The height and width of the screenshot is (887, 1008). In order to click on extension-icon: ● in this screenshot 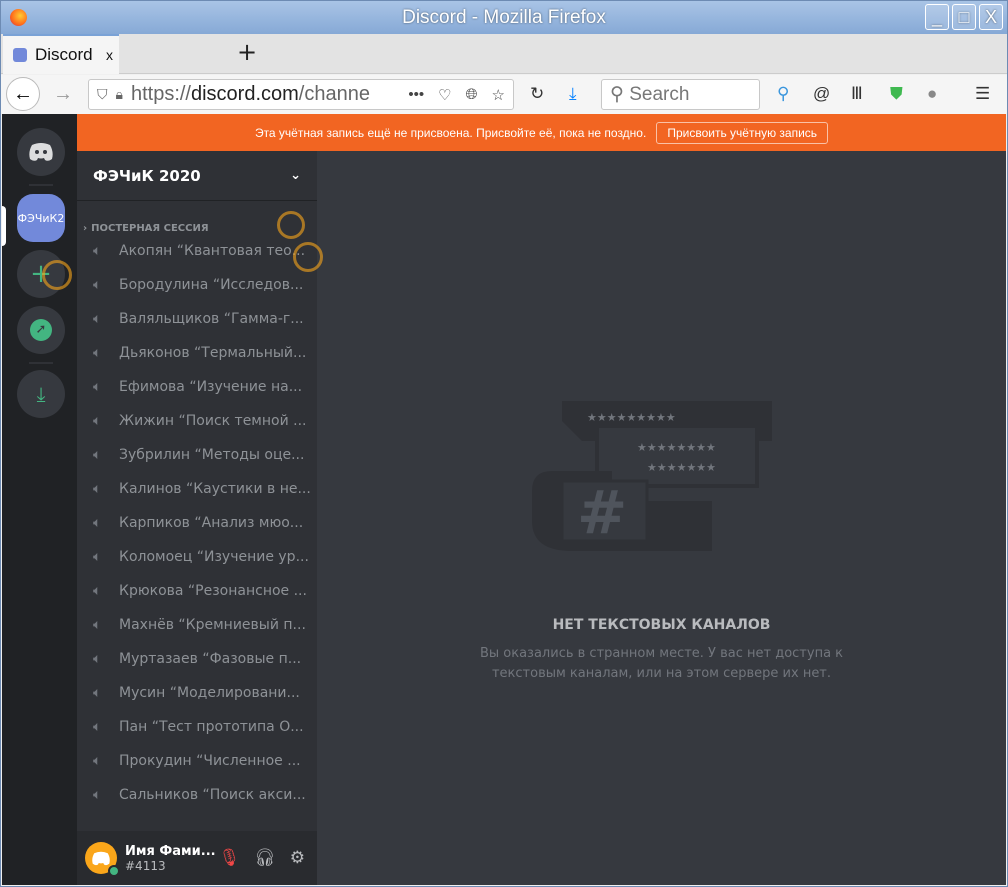, I will do `click(932, 94)`.